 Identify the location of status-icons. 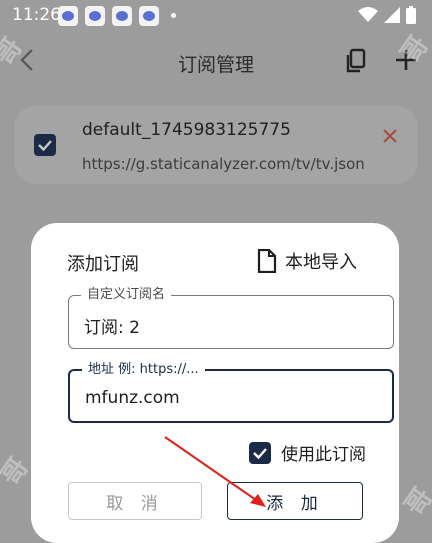
(387, 15).